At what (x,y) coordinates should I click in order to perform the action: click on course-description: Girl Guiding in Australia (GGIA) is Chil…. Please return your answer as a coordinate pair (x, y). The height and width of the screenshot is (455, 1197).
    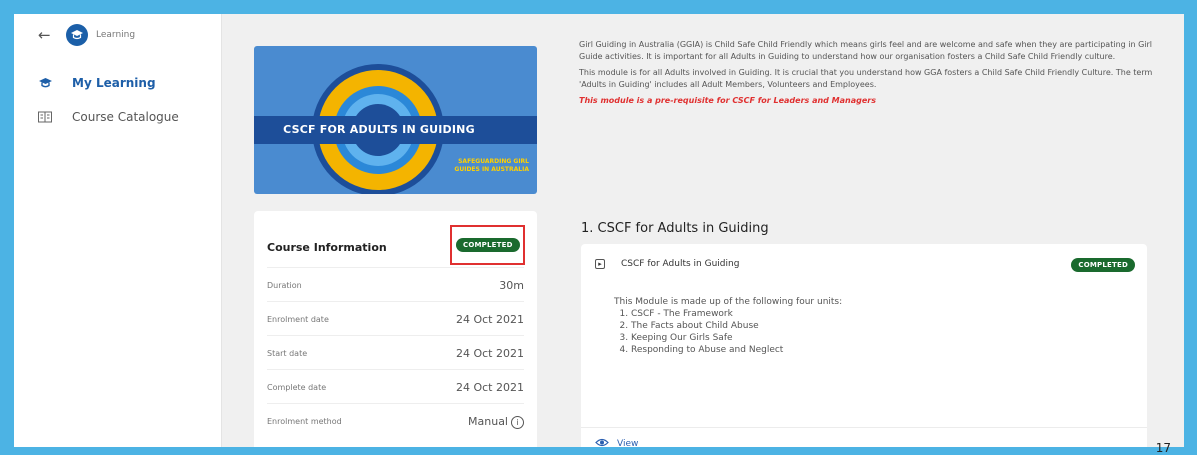
    Looking at the image, I should click on (869, 75).